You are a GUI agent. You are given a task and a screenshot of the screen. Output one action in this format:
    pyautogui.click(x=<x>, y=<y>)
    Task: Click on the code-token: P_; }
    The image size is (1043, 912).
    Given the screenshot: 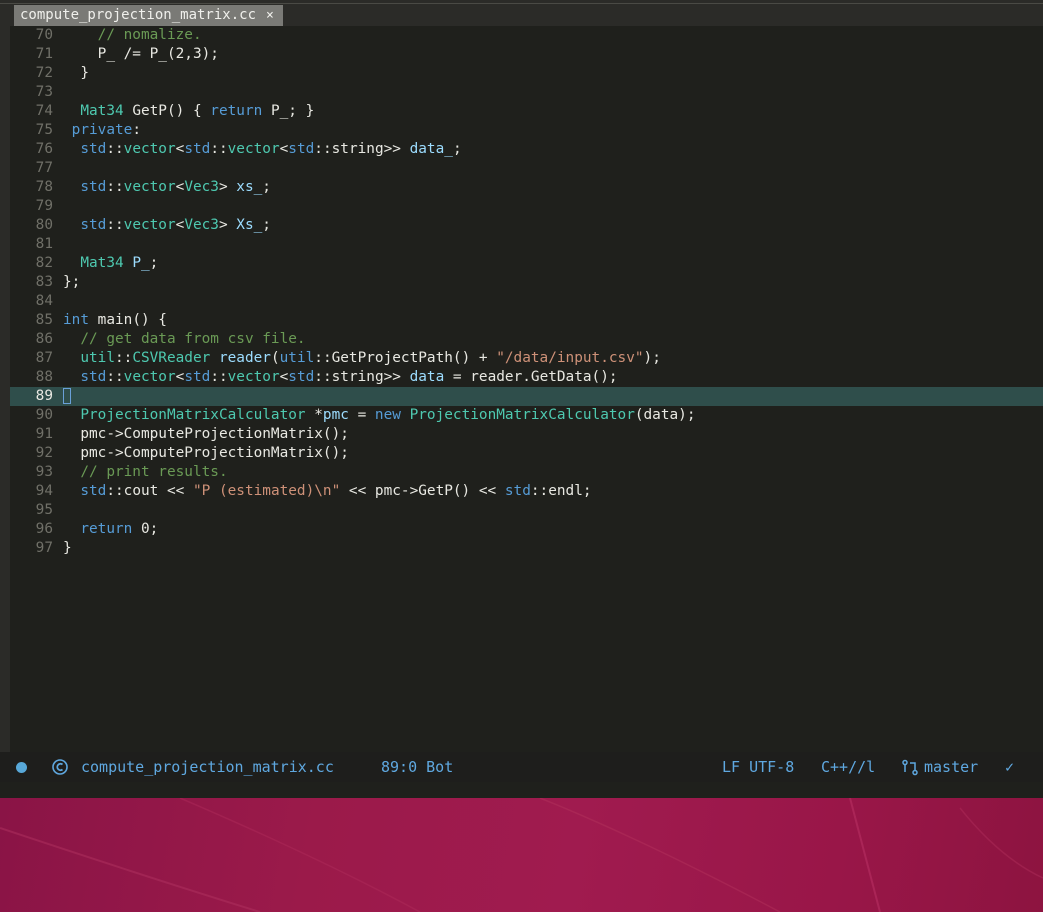 What is the action you would take?
    pyautogui.click(x=288, y=111)
    